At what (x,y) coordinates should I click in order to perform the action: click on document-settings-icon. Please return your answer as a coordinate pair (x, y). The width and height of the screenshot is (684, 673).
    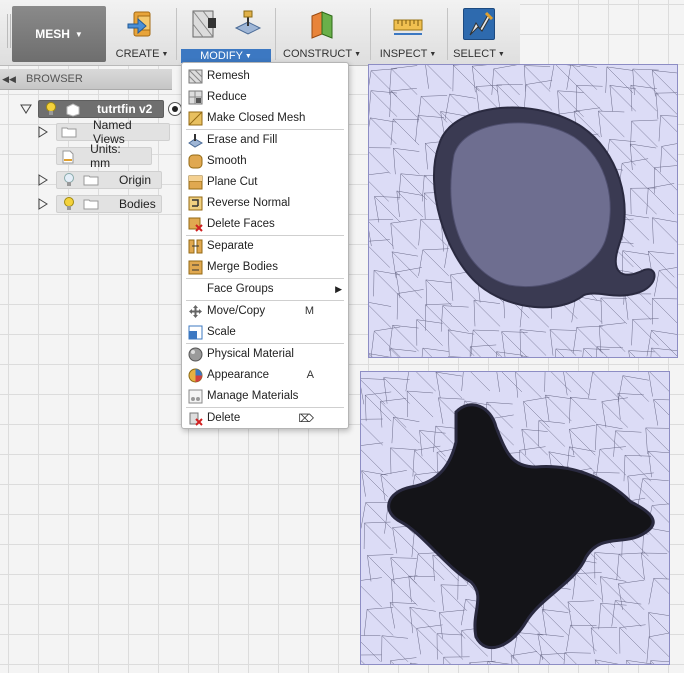
    Looking at the image, I should click on (68, 157).